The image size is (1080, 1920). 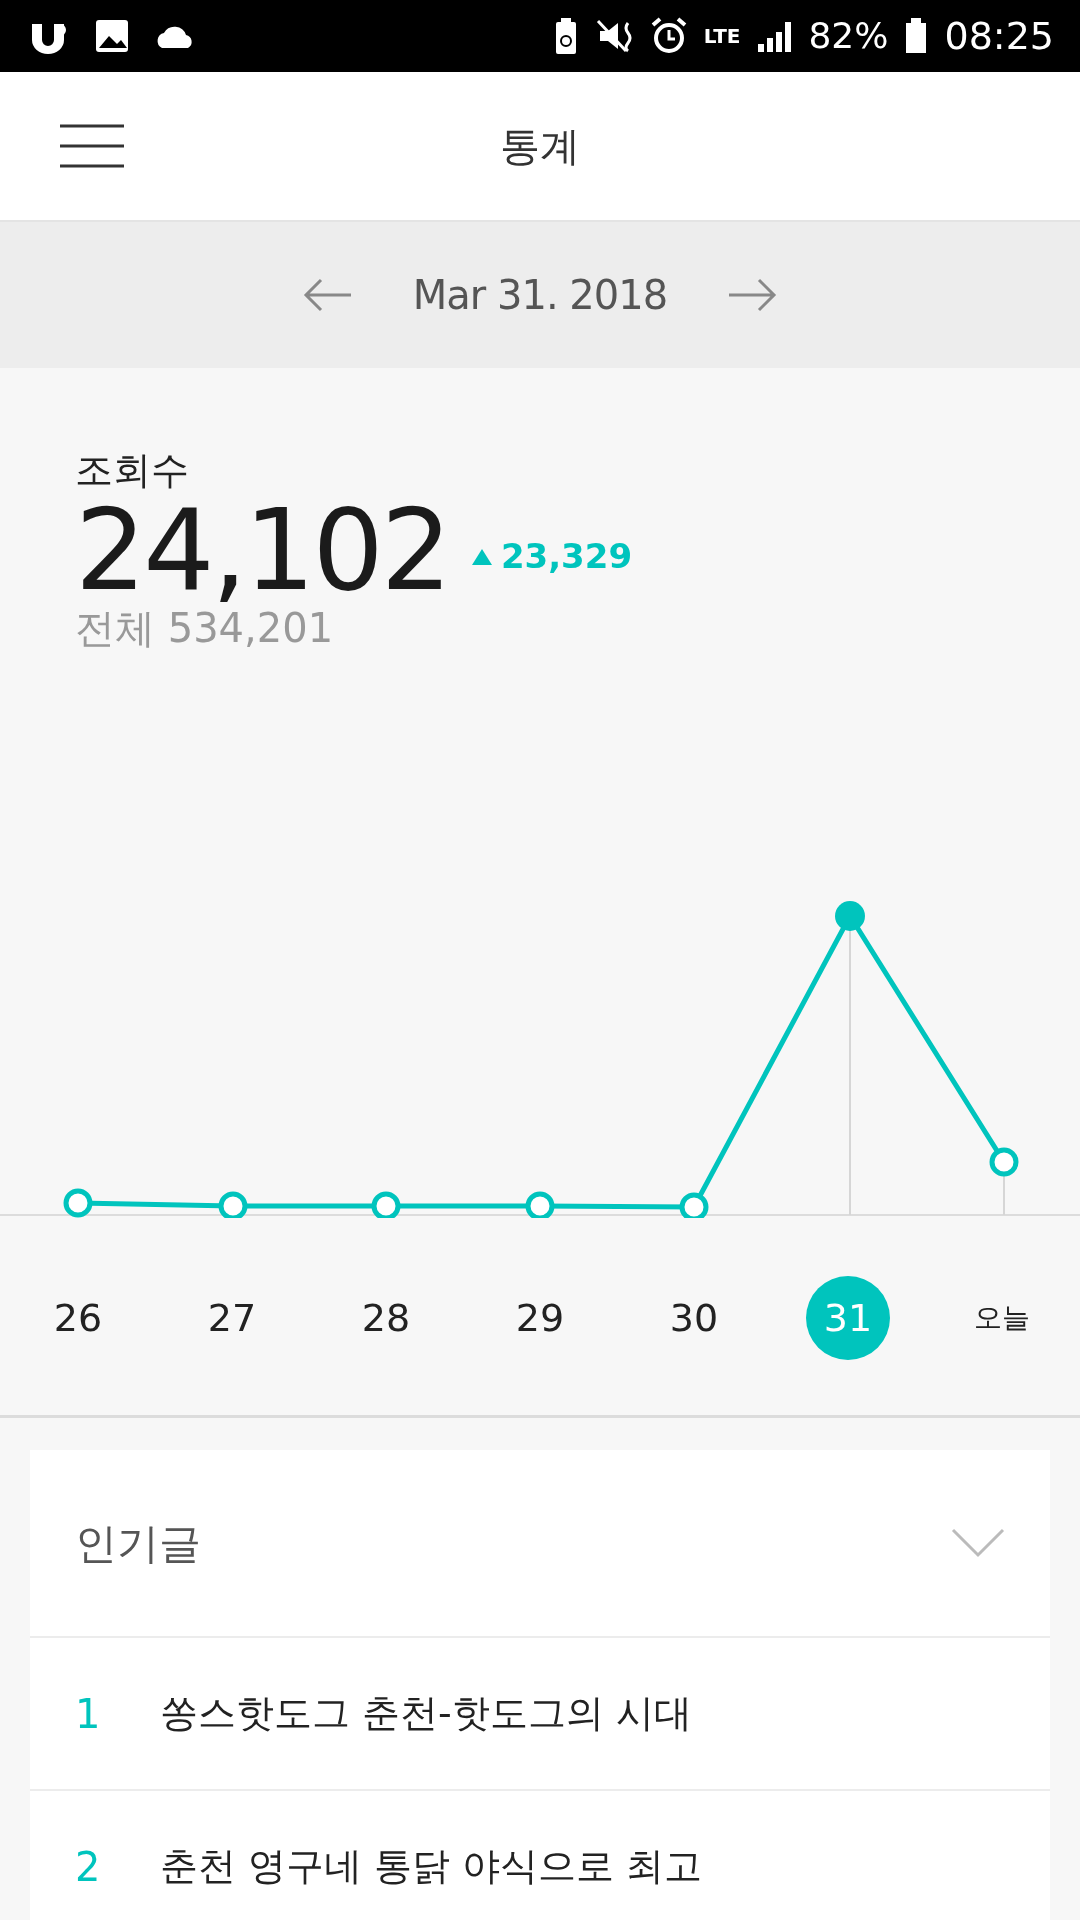 What do you see at coordinates (1002, 1318) in the screenshot?
I see `day-tab: 오늘` at bounding box center [1002, 1318].